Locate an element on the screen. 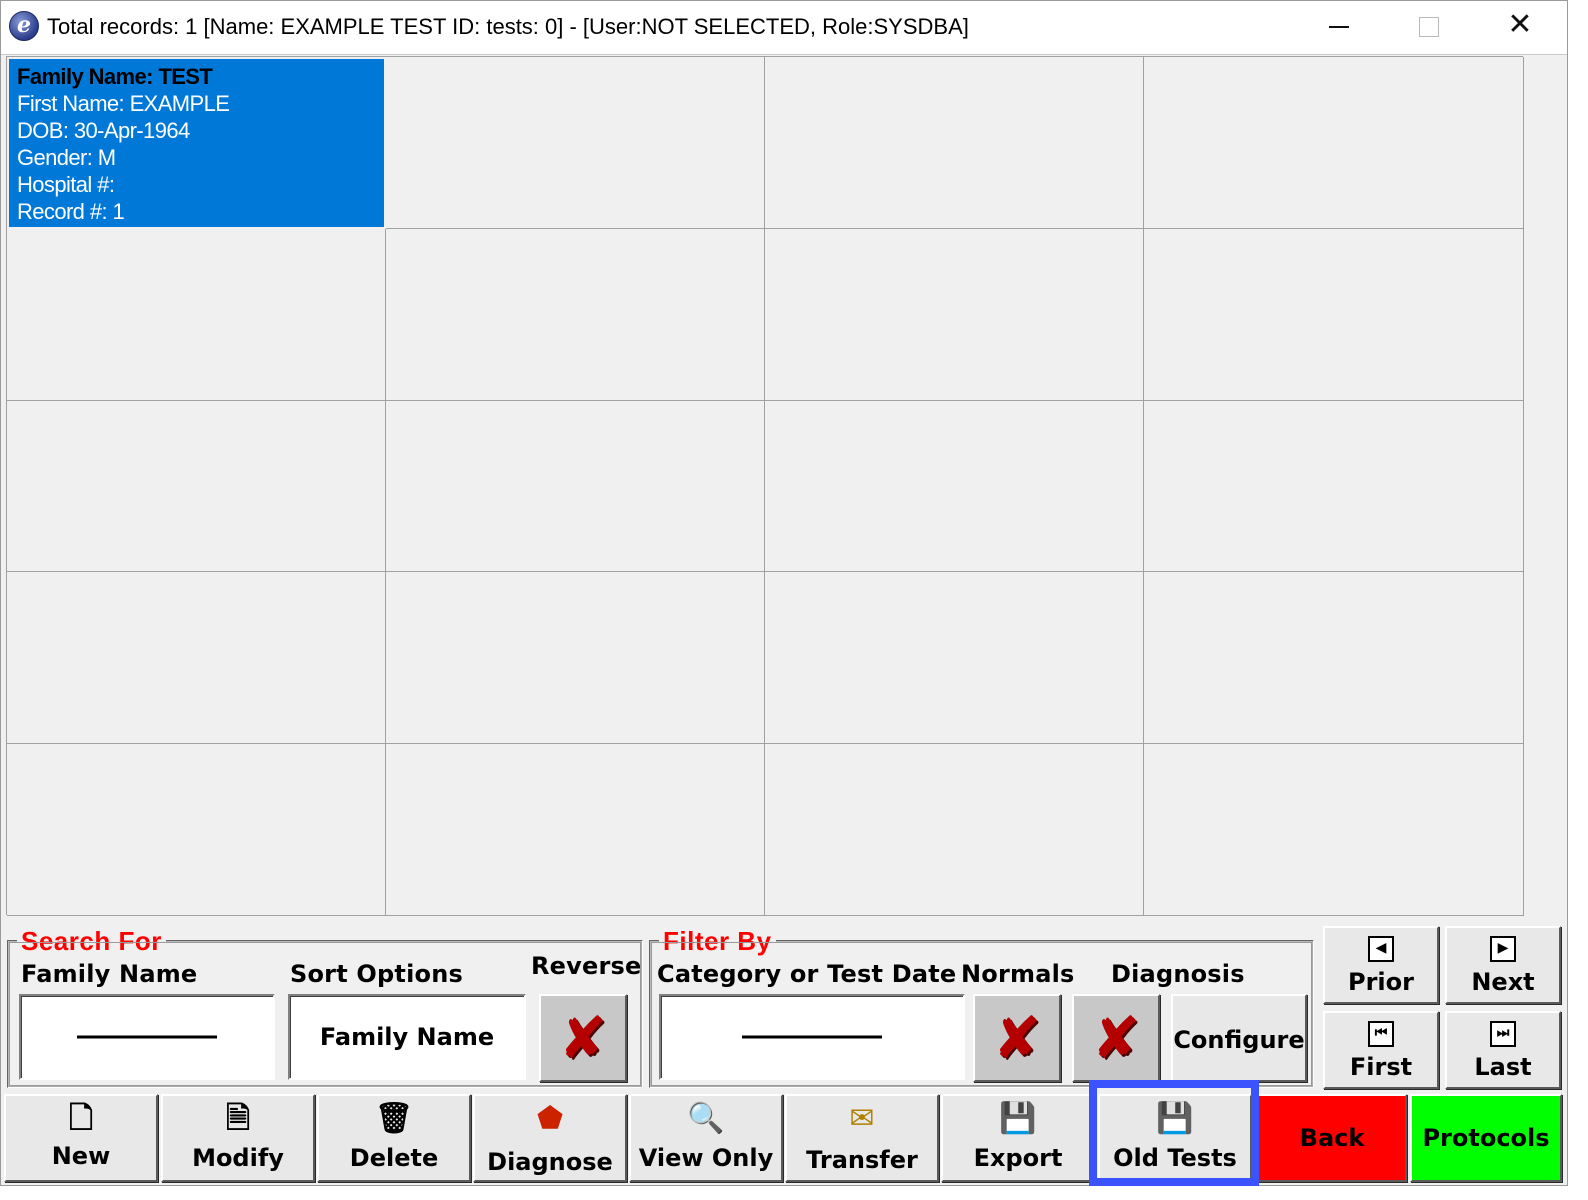 Image resolution: width=1588 pixels, height=1200 pixels. sort-options-label: Sort Options is located at coordinates (376, 974).